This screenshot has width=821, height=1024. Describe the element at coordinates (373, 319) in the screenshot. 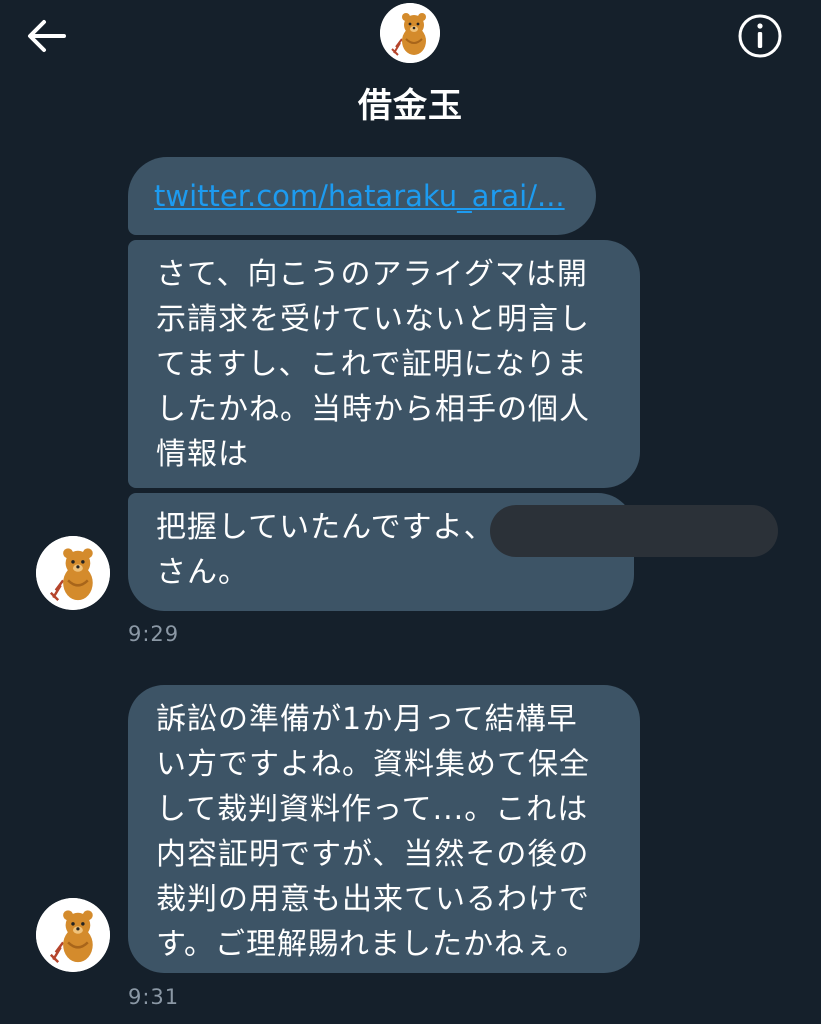

I see `message-text-line: 示請求を受けていないと明言し` at that location.